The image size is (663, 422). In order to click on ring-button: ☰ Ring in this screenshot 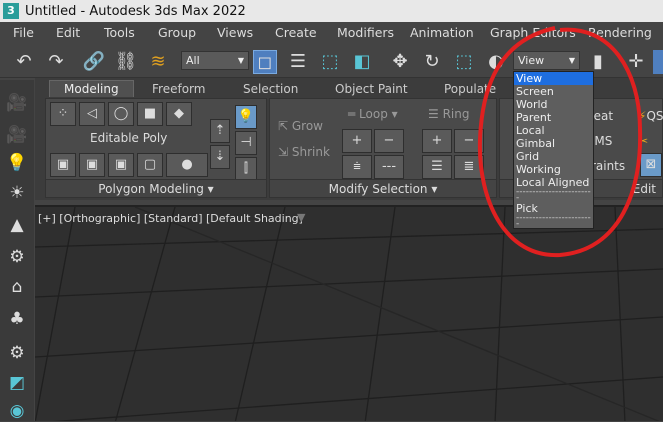, I will do `click(448, 114)`.